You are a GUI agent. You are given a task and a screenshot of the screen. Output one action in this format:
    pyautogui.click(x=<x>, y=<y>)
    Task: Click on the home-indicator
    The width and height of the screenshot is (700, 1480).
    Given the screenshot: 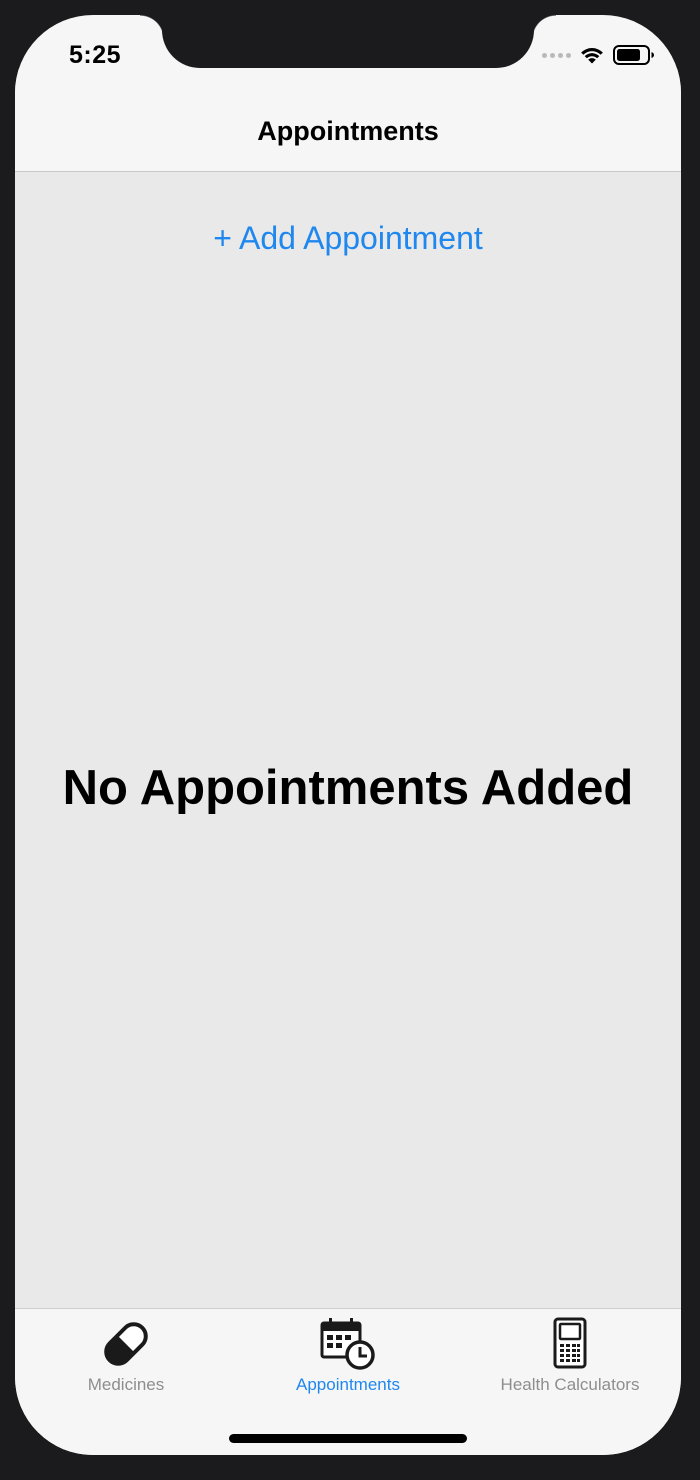 What is the action you would take?
    pyautogui.click(x=348, y=1438)
    